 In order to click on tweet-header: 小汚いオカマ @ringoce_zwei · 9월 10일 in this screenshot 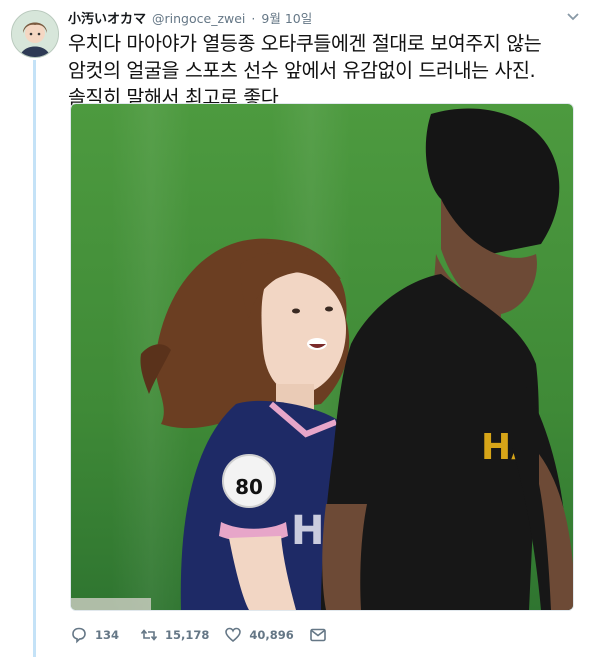, I will do `click(311, 18)`.